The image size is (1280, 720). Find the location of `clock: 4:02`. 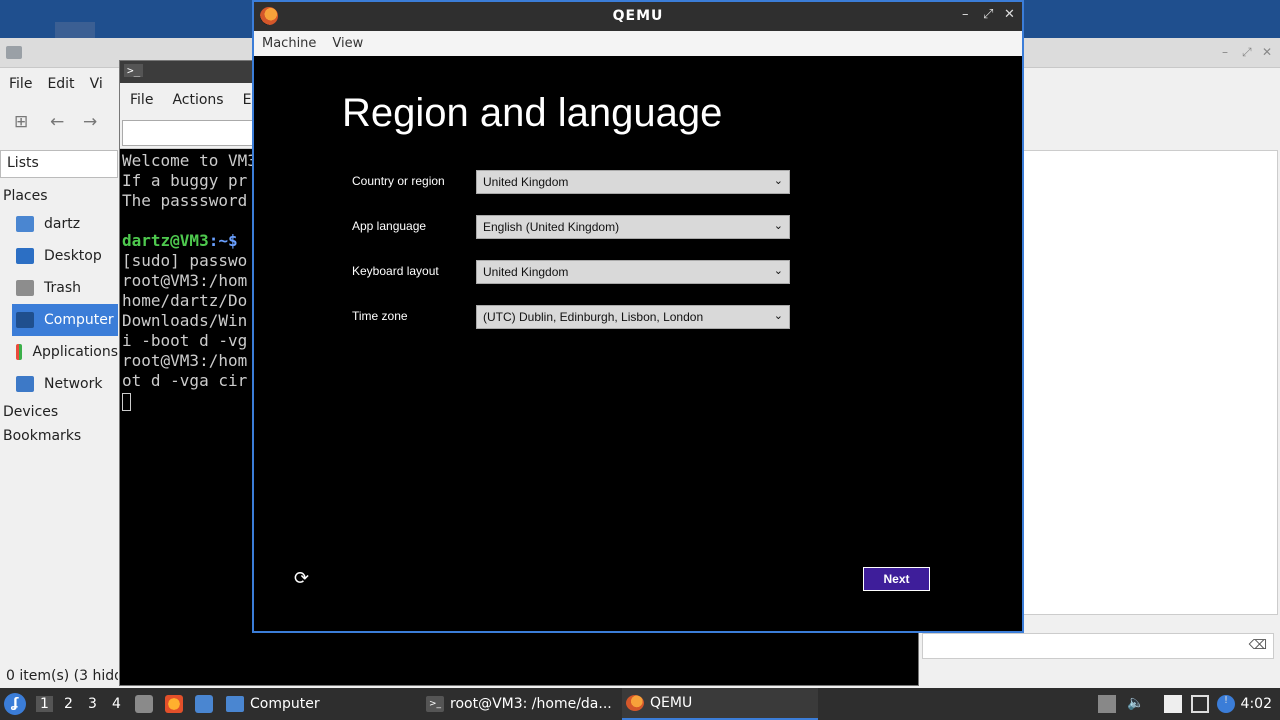

clock: 4:02 is located at coordinates (1256, 704).